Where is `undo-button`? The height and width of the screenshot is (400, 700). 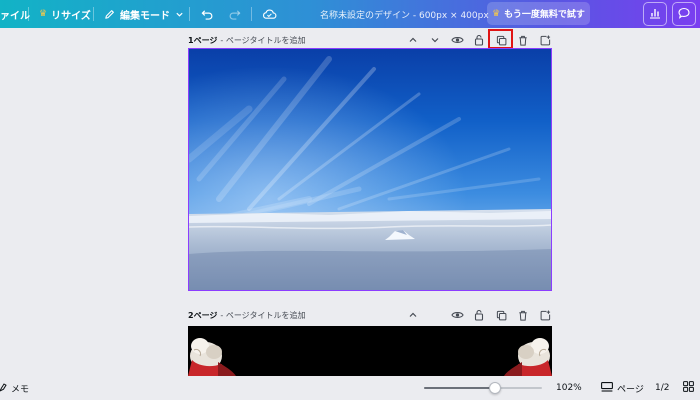 undo-button is located at coordinates (207, 14).